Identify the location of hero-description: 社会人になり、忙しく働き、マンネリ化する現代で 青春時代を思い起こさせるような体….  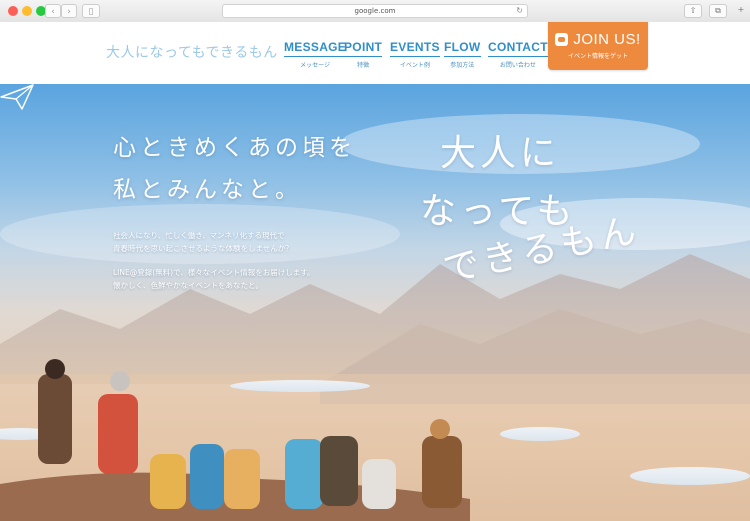
(203, 242).